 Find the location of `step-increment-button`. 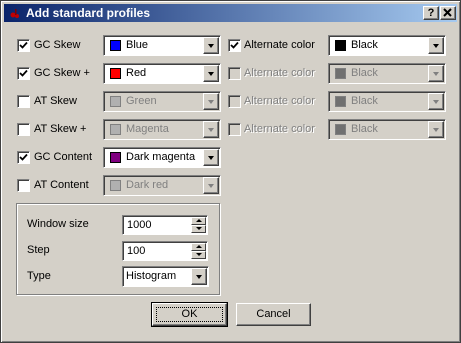

step-increment-button is located at coordinates (198, 247).